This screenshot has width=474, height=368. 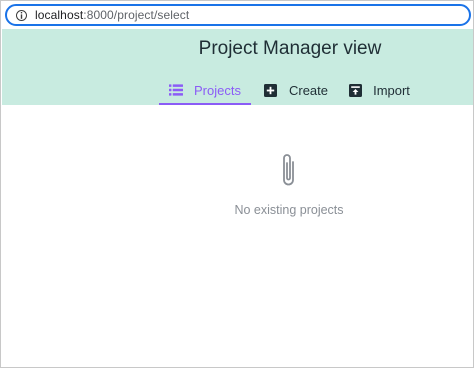 What do you see at coordinates (59, 15) in the screenshot?
I see `url-host: localhost` at bounding box center [59, 15].